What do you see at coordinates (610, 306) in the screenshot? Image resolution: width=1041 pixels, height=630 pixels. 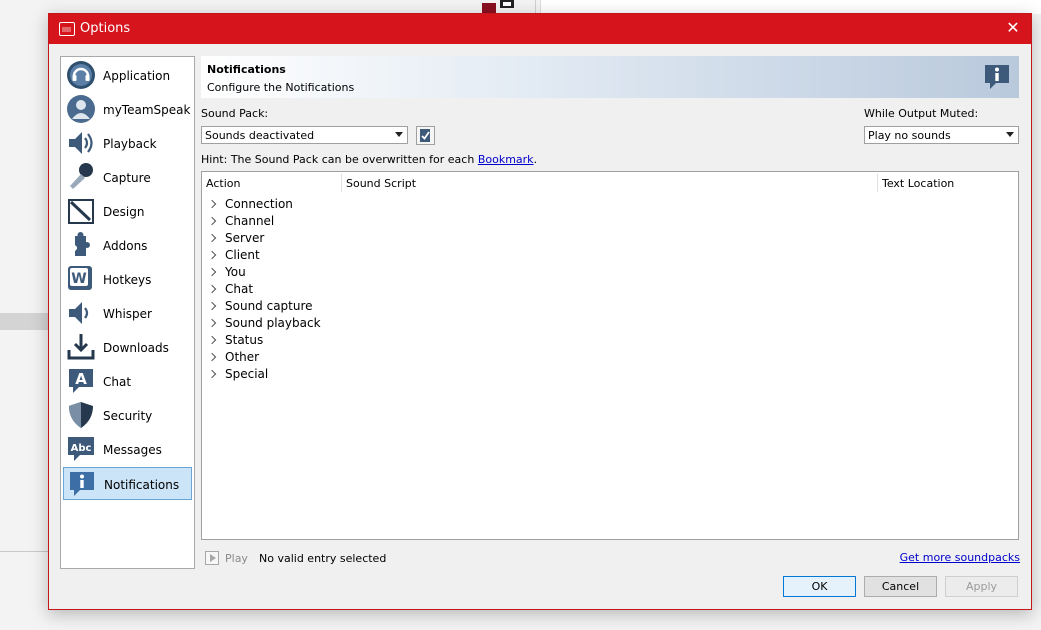 I see `tree-row: Sound capture` at bounding box center [610, 306].